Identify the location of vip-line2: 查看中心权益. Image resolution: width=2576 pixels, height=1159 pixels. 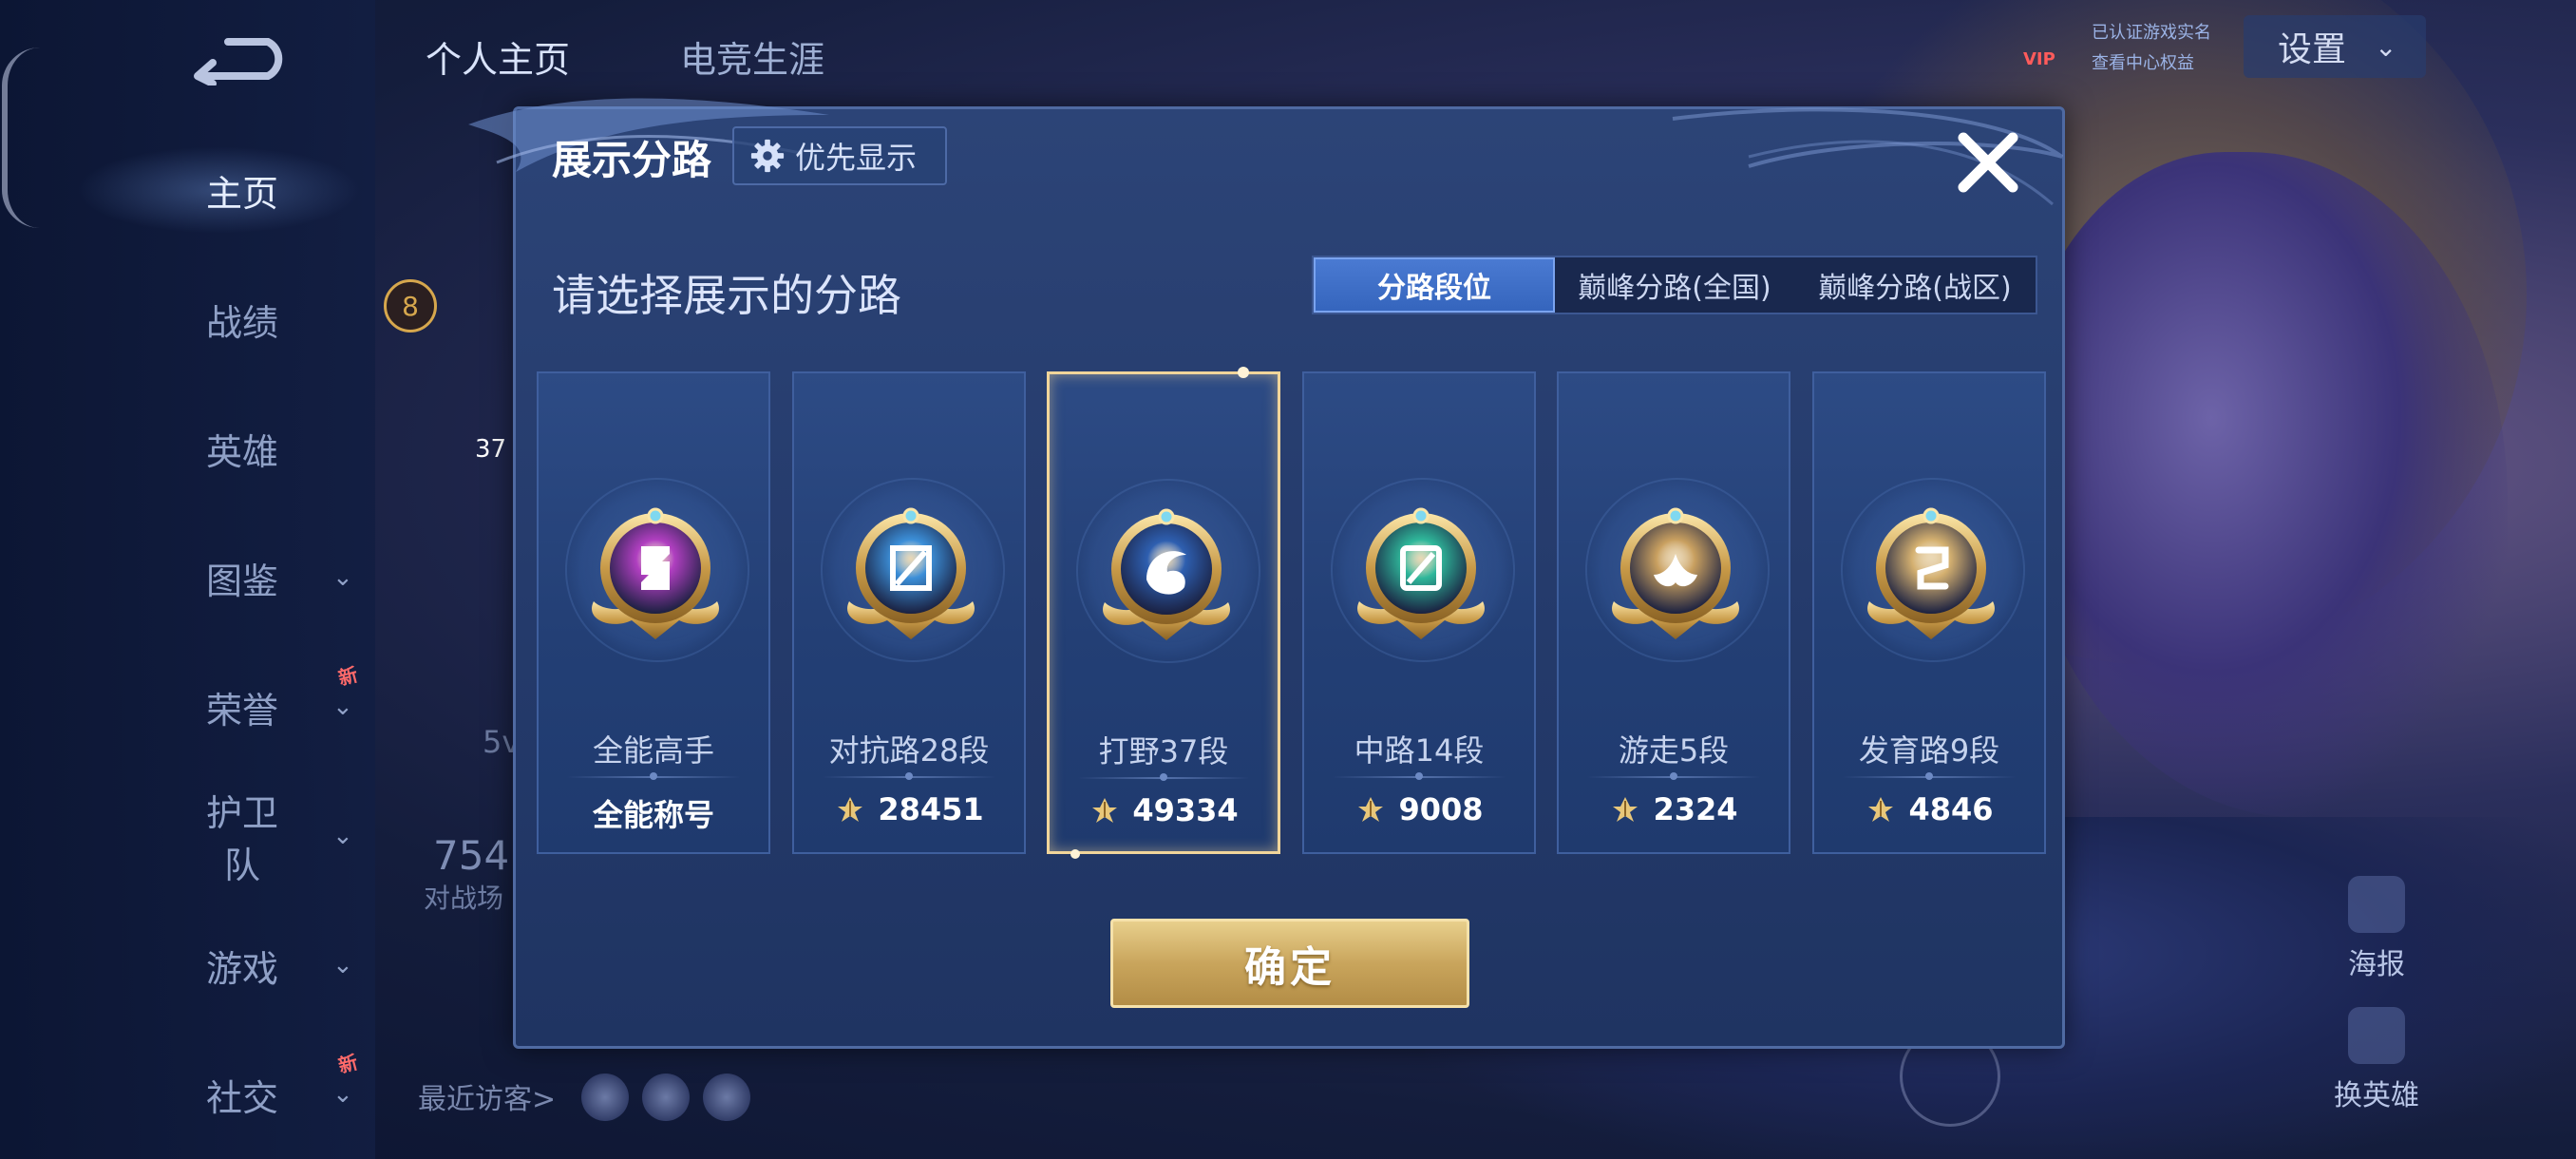
(2143, 63).